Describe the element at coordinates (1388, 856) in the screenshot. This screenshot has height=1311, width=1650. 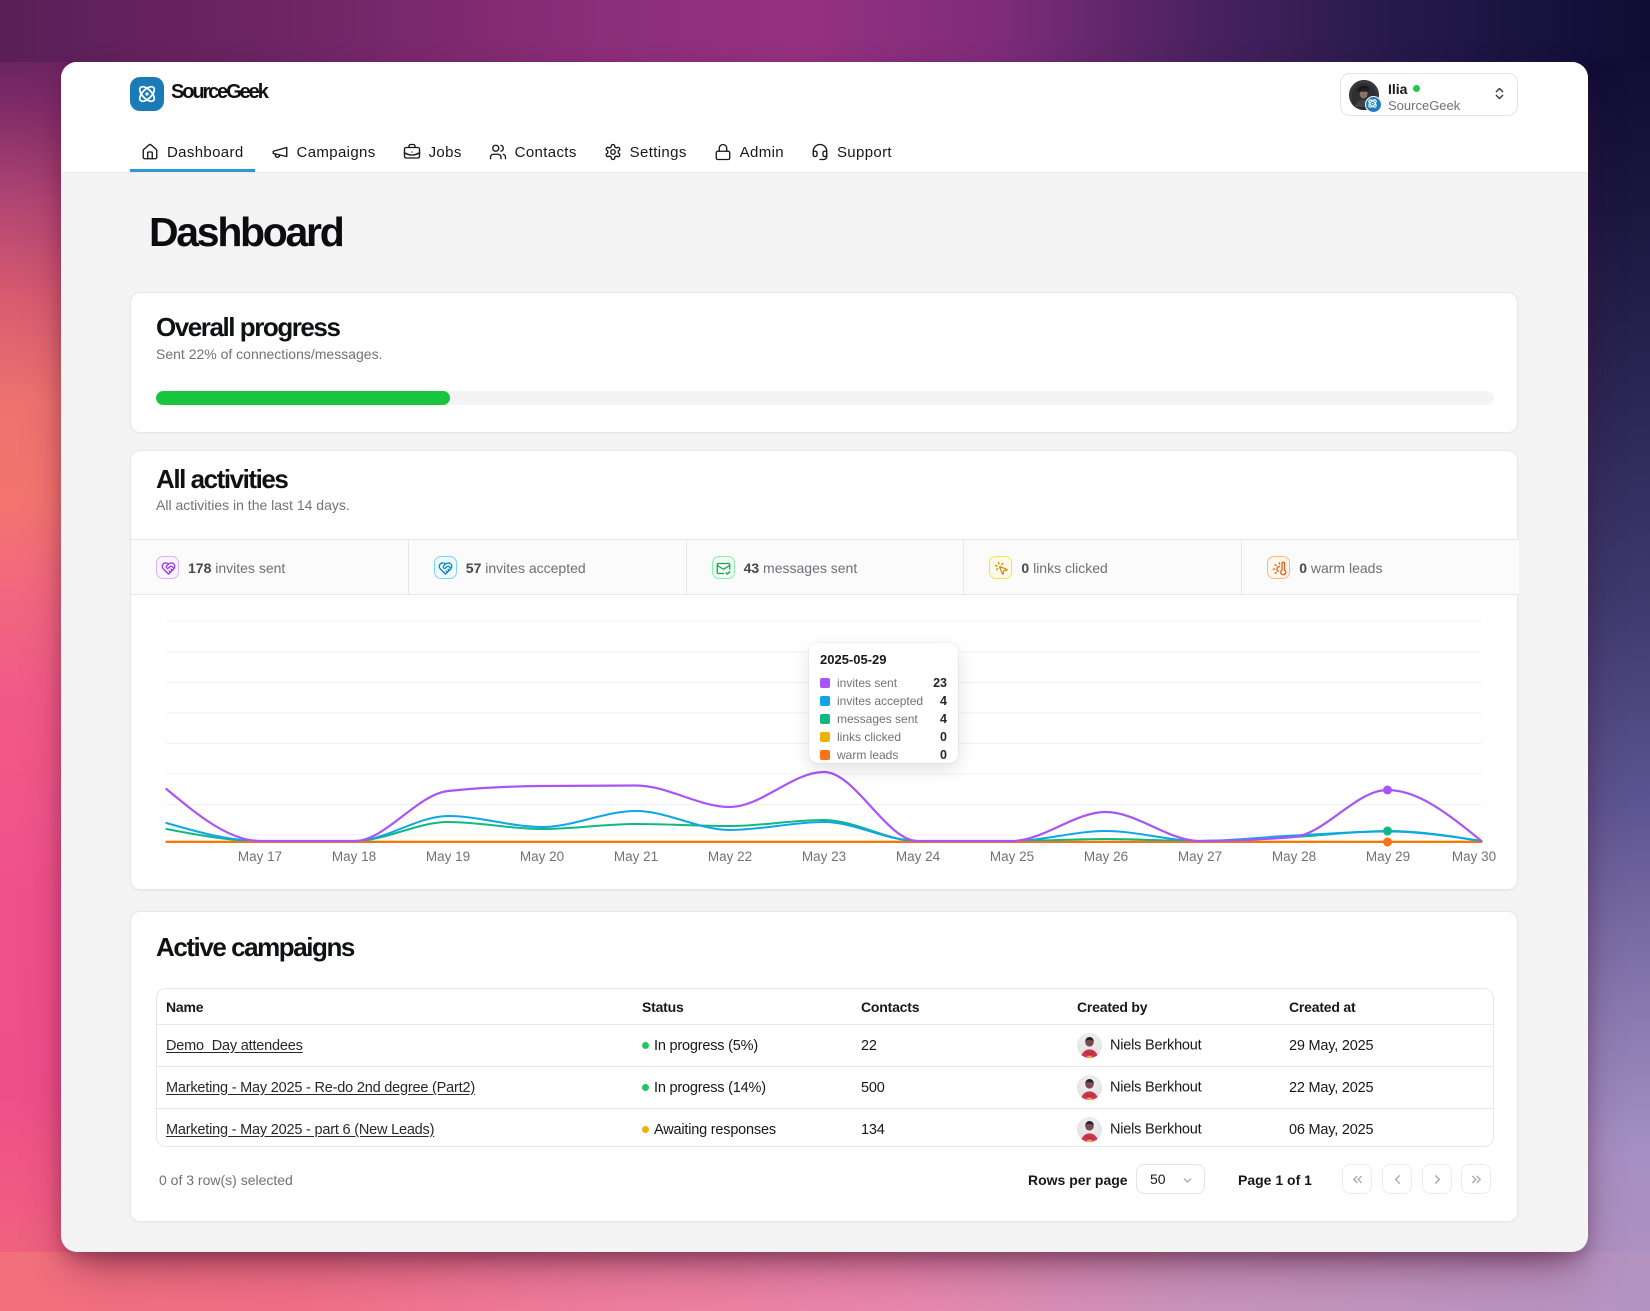
I see `svg-text: May 29` at that location.